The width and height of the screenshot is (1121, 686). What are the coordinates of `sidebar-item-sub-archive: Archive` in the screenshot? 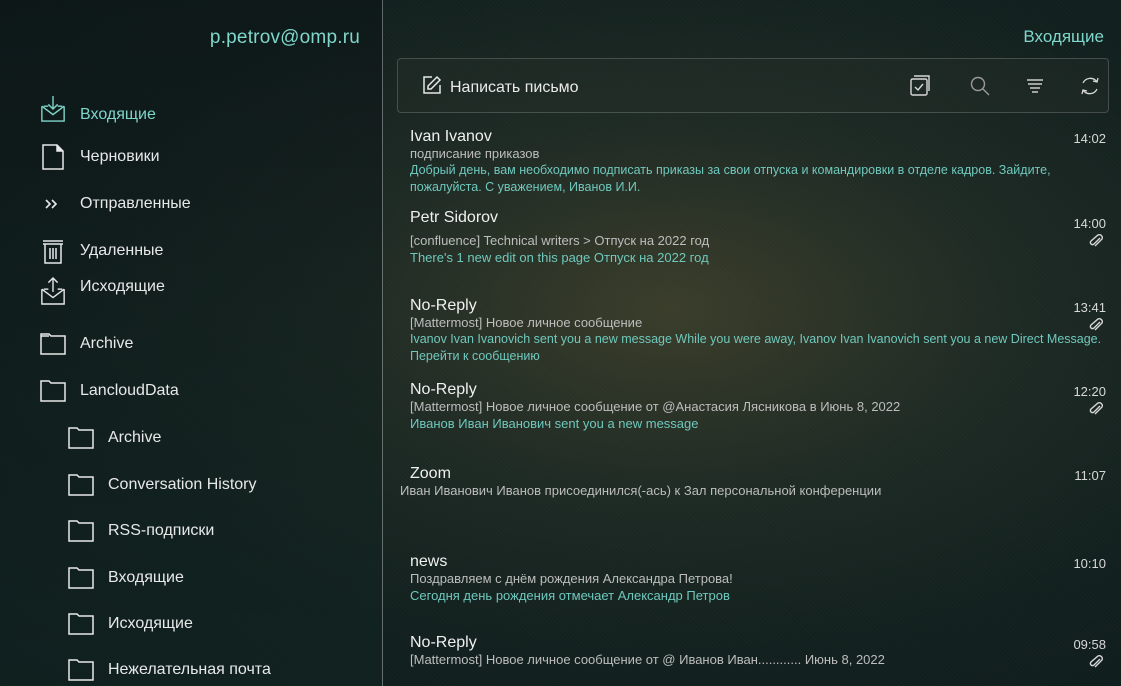 It's located at (114, 438).